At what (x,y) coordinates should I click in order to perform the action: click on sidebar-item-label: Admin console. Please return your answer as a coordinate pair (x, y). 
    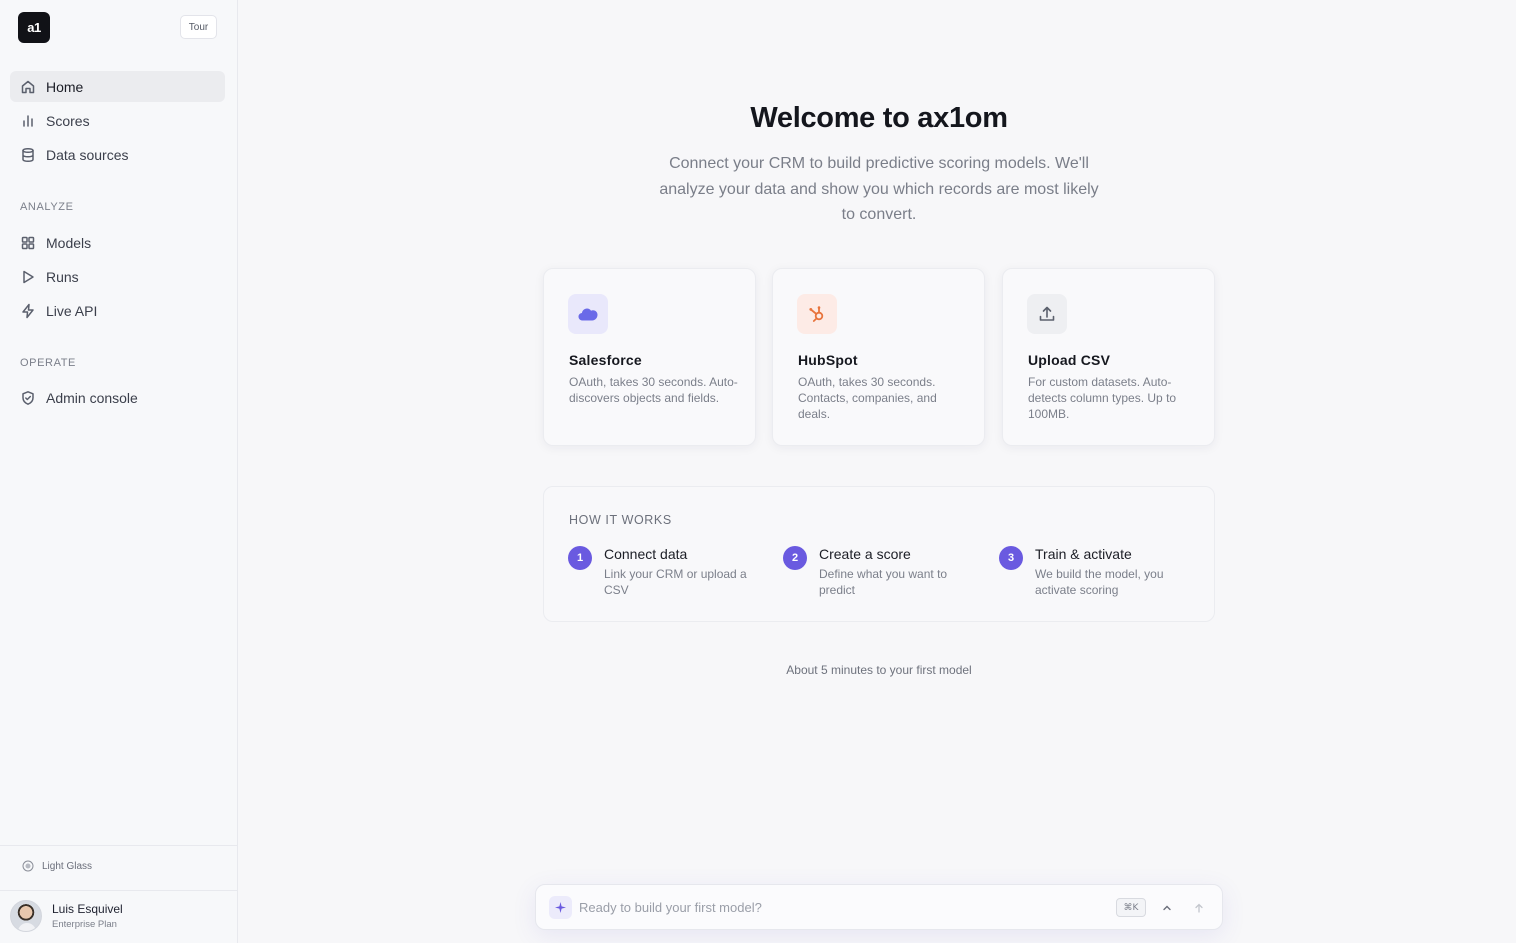
    Looking at the image, I should click on (92, 397).